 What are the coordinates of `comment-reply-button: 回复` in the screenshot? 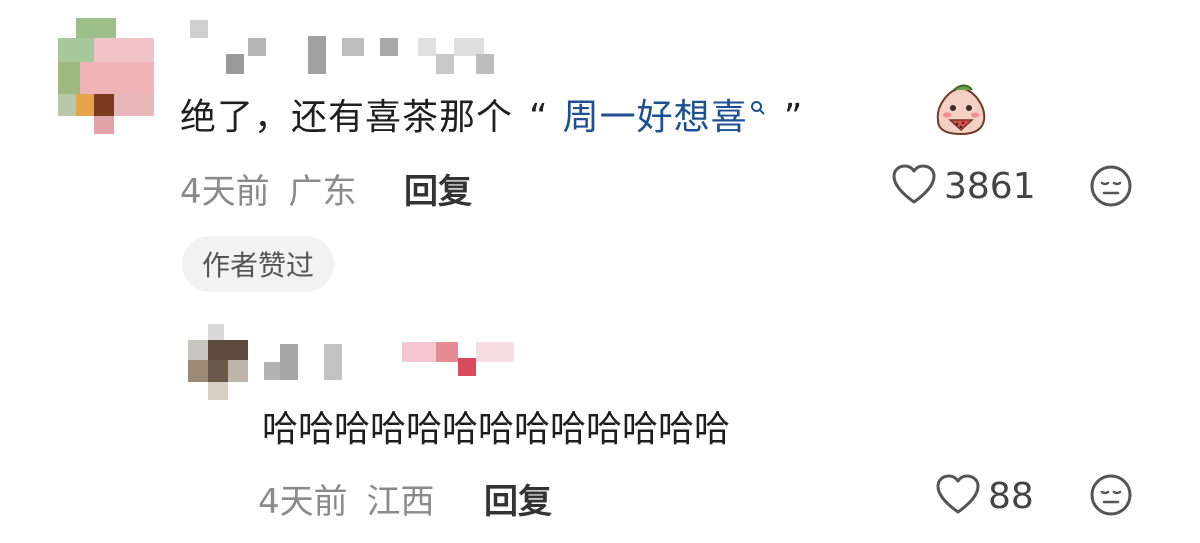 It's located at (438, 188).